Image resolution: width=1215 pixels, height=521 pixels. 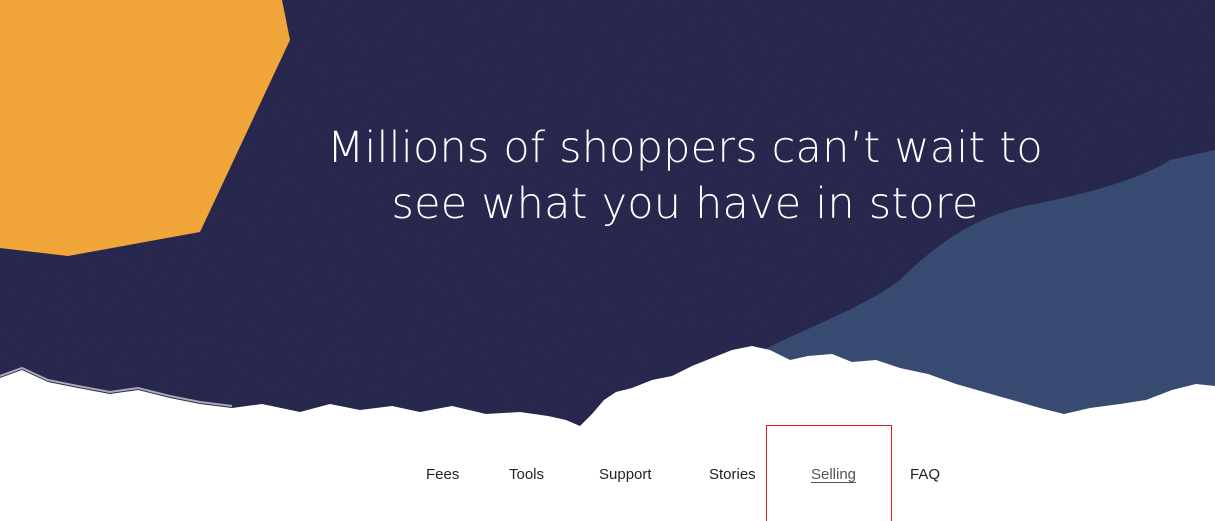 I want to click on nav-tools: Tools, so click(x=526, y=474).